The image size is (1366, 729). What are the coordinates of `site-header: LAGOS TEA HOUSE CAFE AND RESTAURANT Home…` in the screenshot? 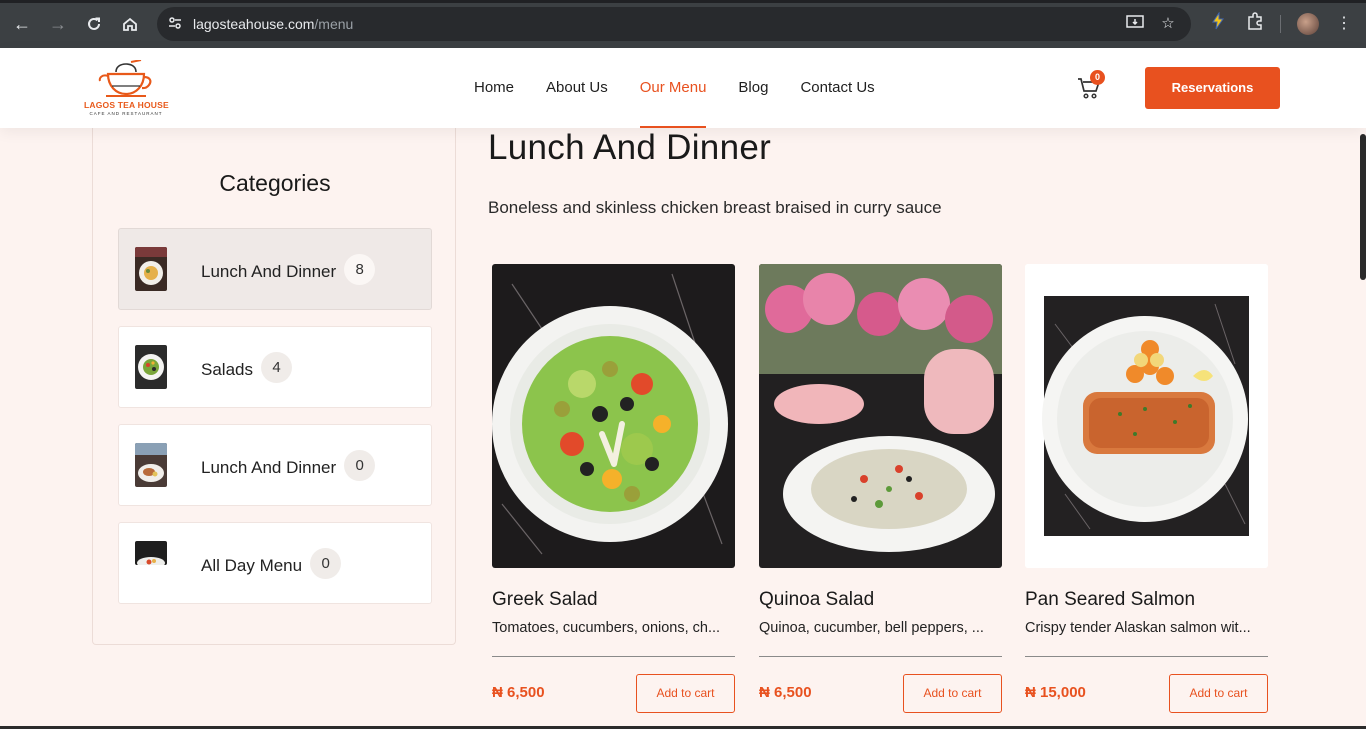 It's located at (683, 88).